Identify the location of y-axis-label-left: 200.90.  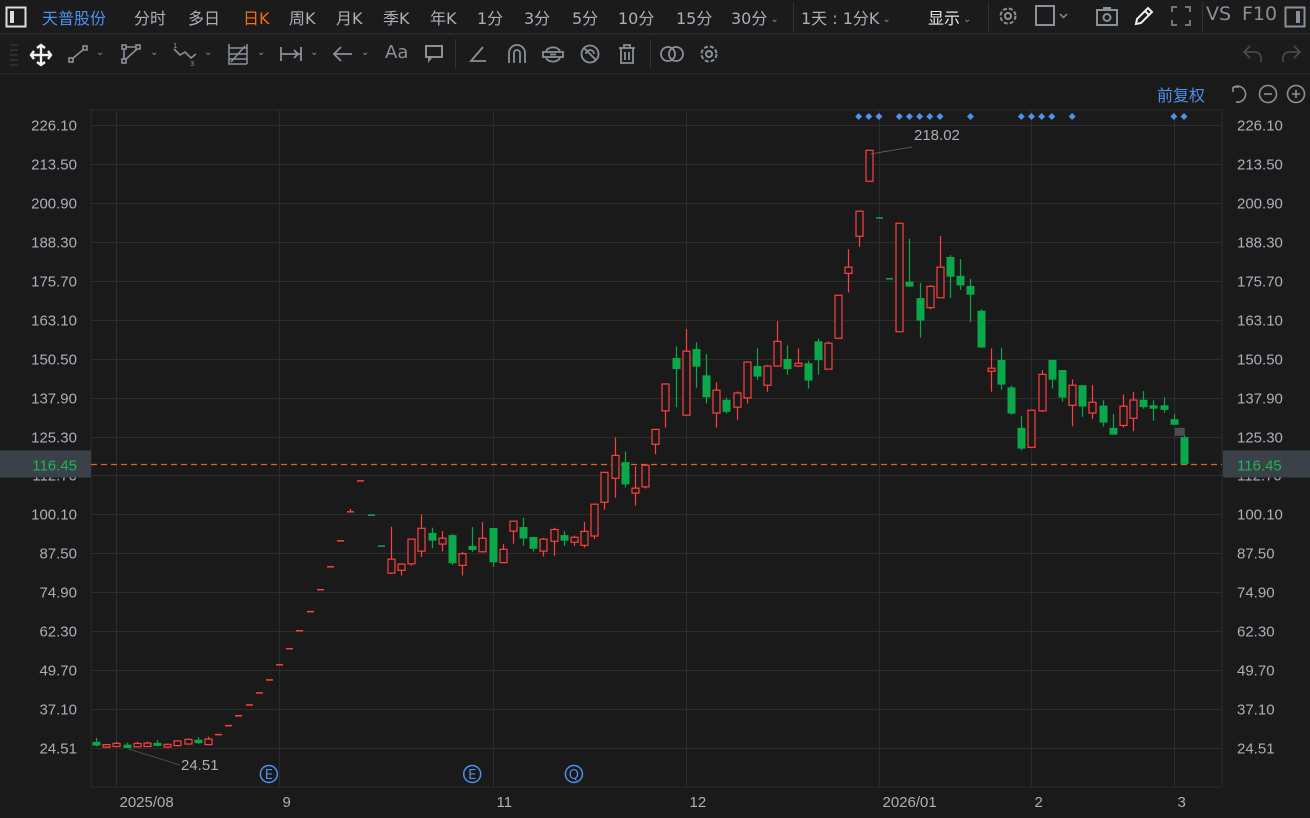
(54, 204).